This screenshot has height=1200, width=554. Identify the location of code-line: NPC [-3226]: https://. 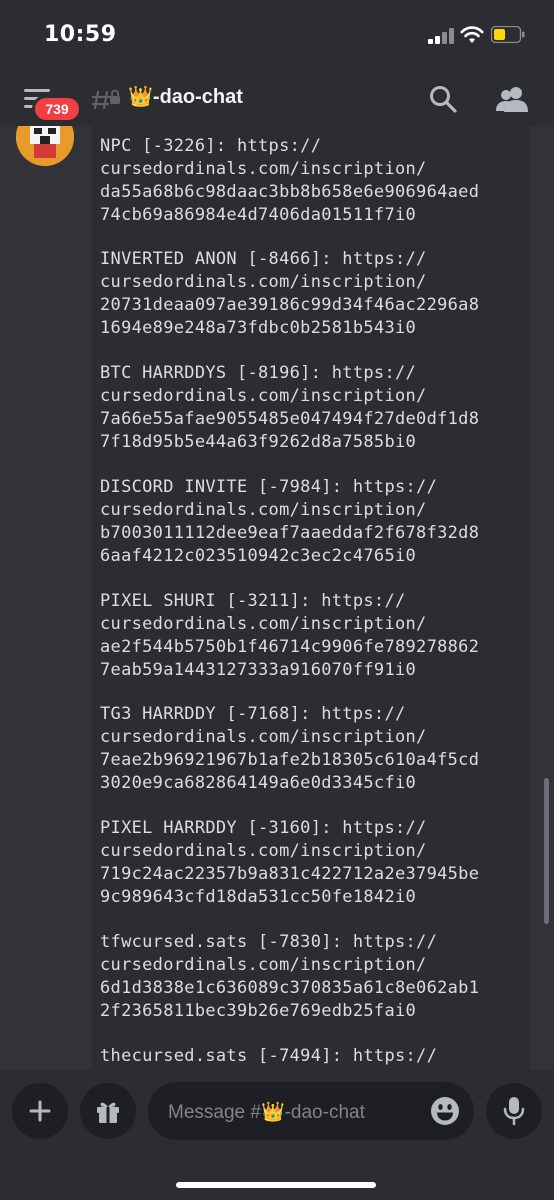
(211, 146).